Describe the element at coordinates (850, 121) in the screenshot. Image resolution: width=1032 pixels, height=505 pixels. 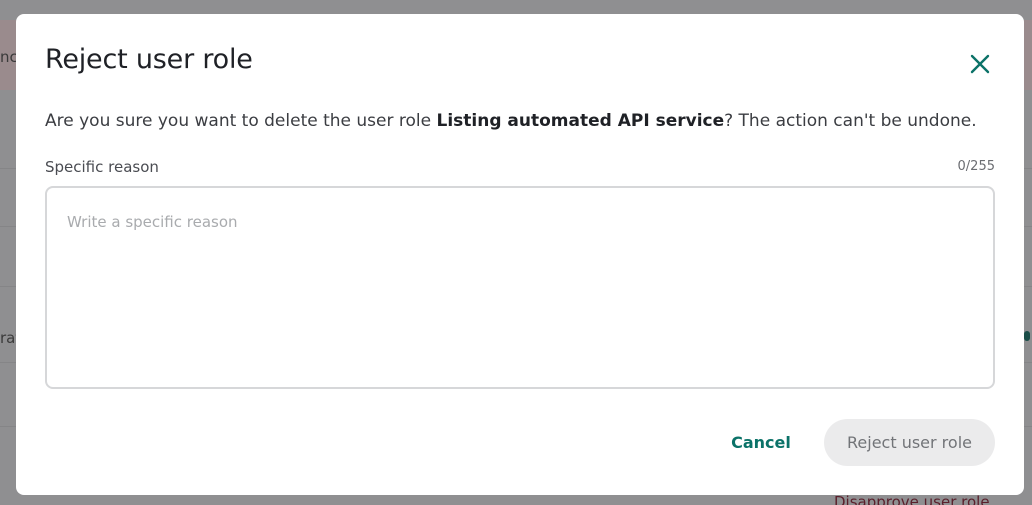
I see `description-text: ? The action can't be undone.` at that location.